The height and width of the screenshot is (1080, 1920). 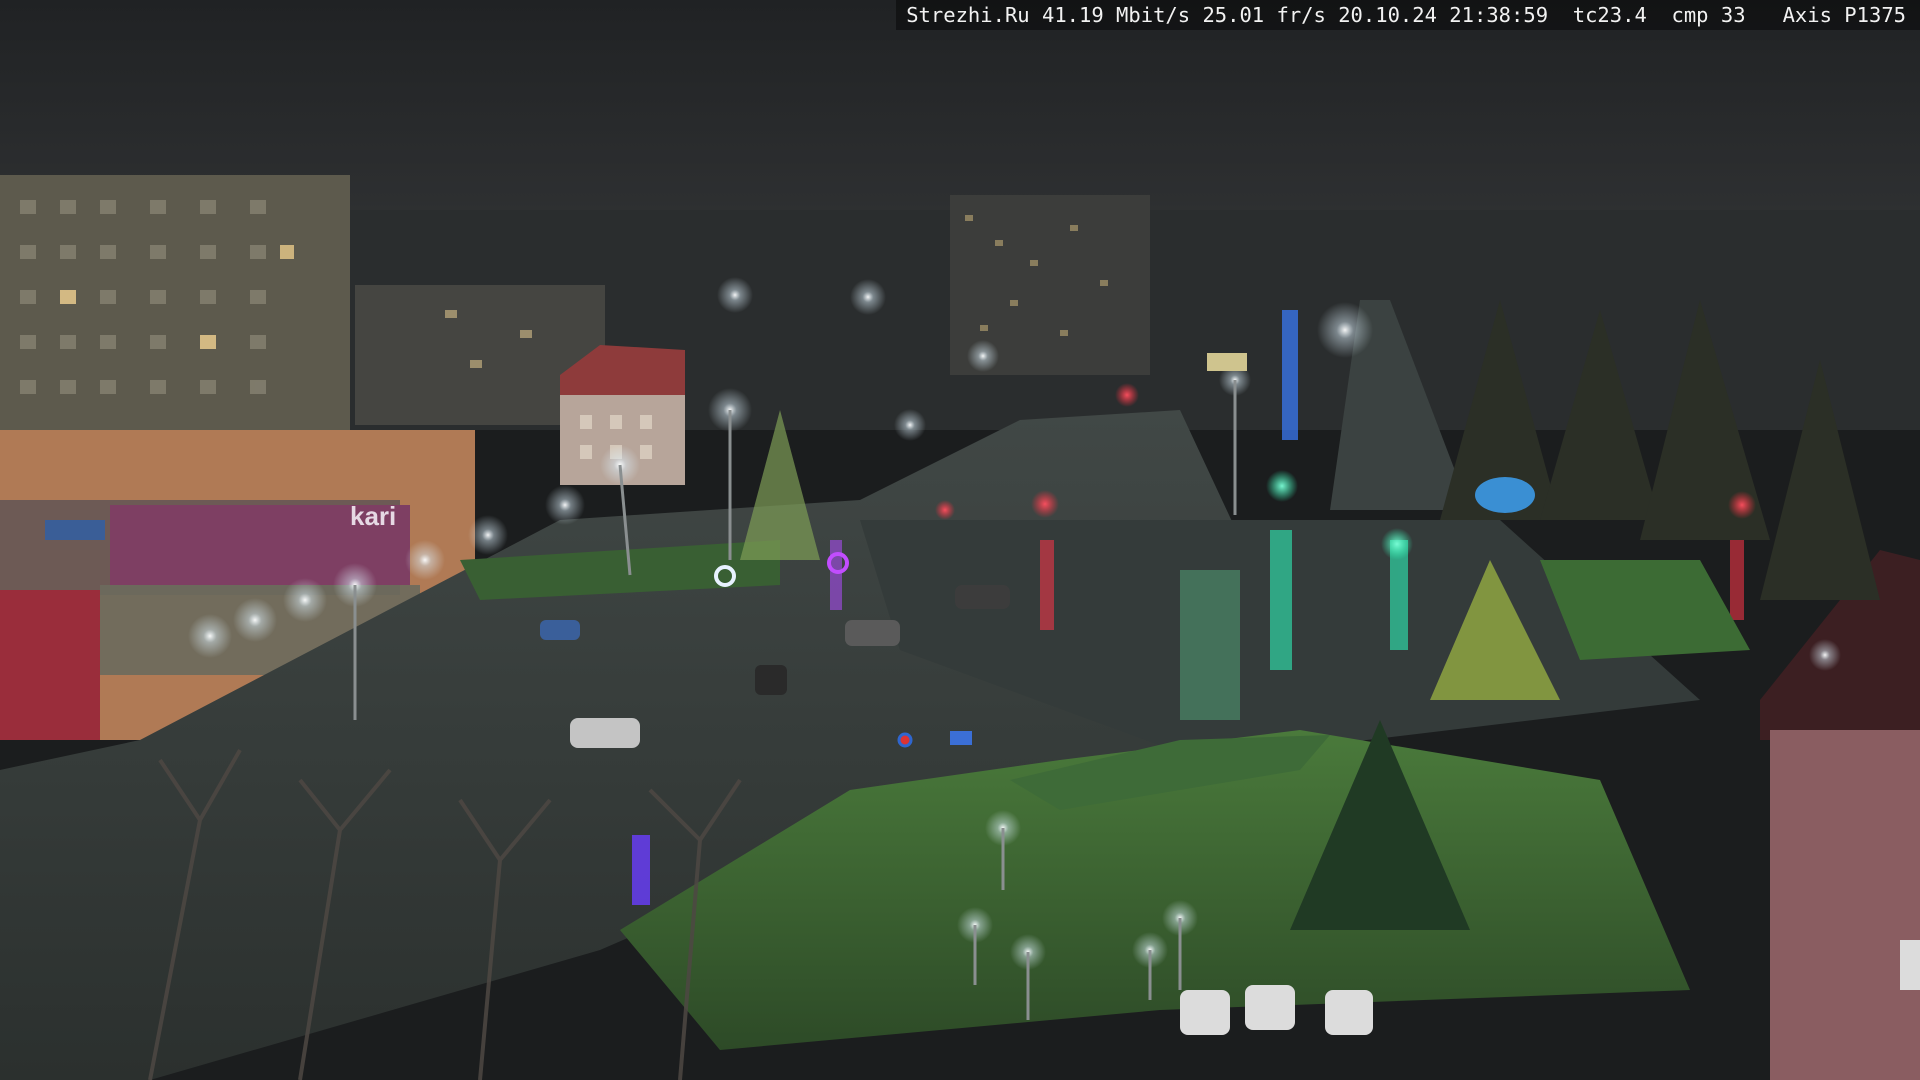 What do you see at coordinates (641, 870) in the screenshot?
I see `festive-pole-light` at bounding box center [641, 870].